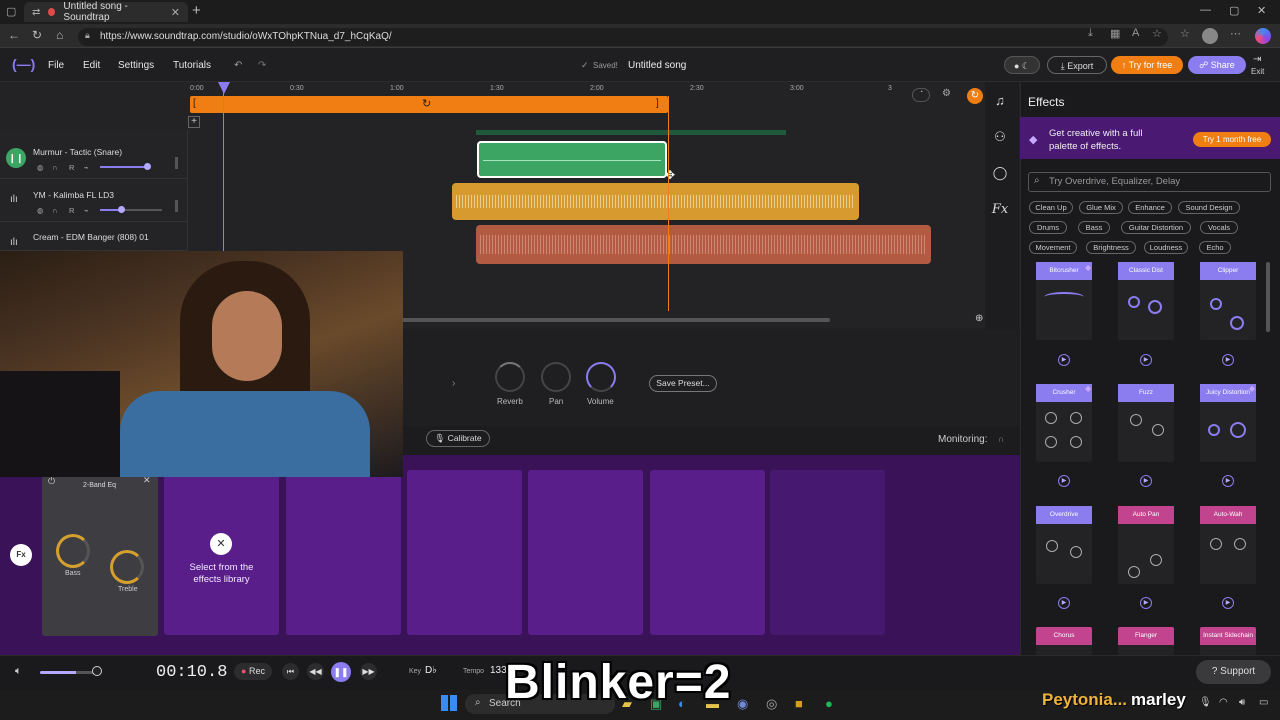  What do you see at coordinates (1233, 672) in the screenshot?
I see `support-button: ? Support` at bounding box center [1233, 672].